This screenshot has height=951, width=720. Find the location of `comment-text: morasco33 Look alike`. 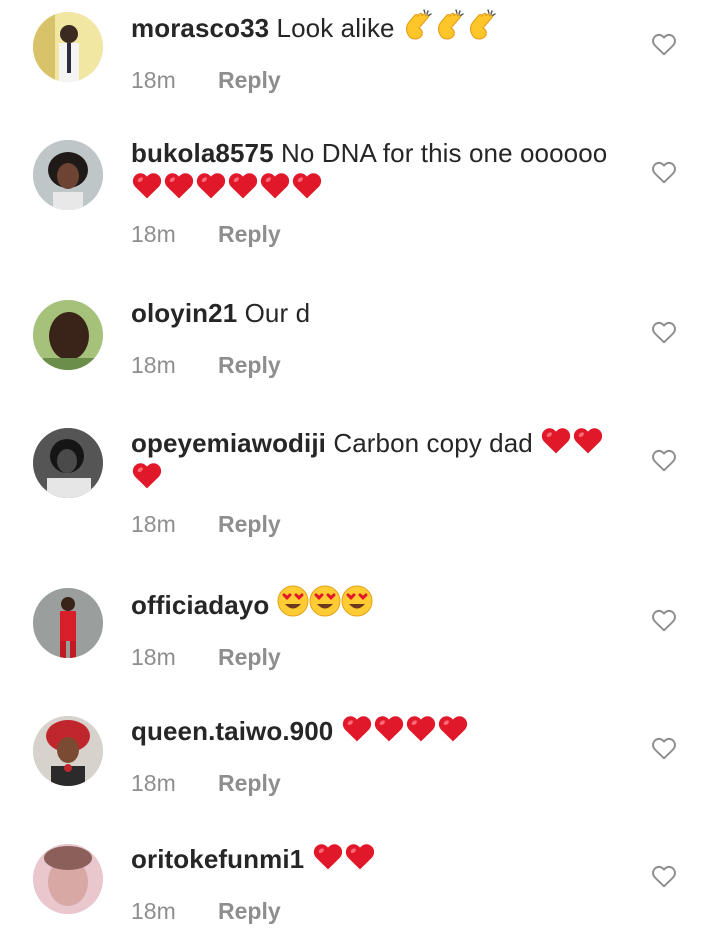

comment-text: morasco33 Look alike is located at coordinates (381, 26).